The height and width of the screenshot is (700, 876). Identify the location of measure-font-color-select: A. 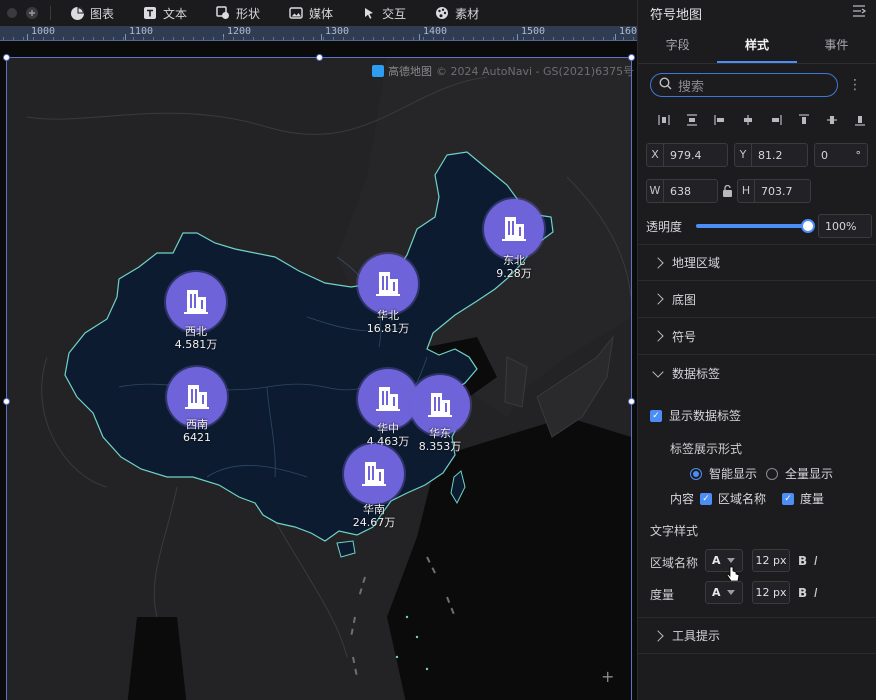
(724, 592).